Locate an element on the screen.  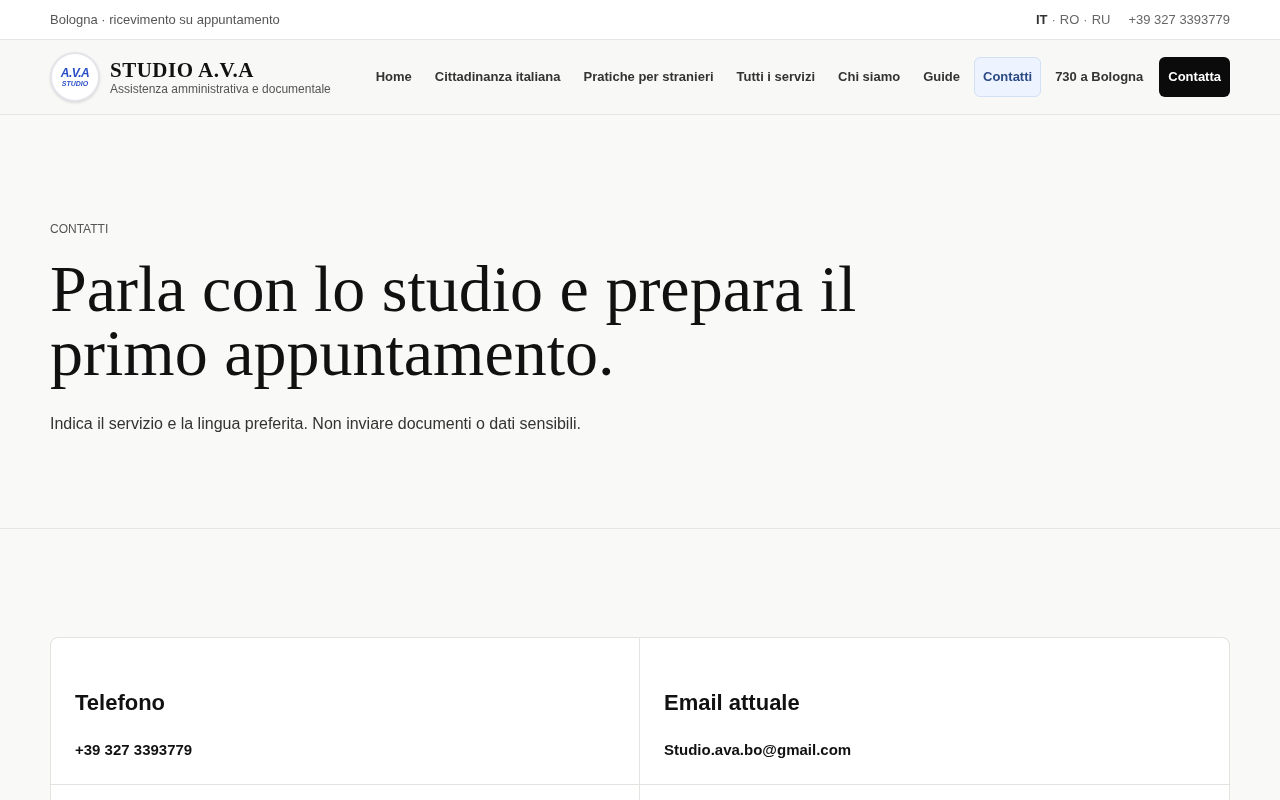
contact-card-title: Email attuale is located at coordinates (732, 703).